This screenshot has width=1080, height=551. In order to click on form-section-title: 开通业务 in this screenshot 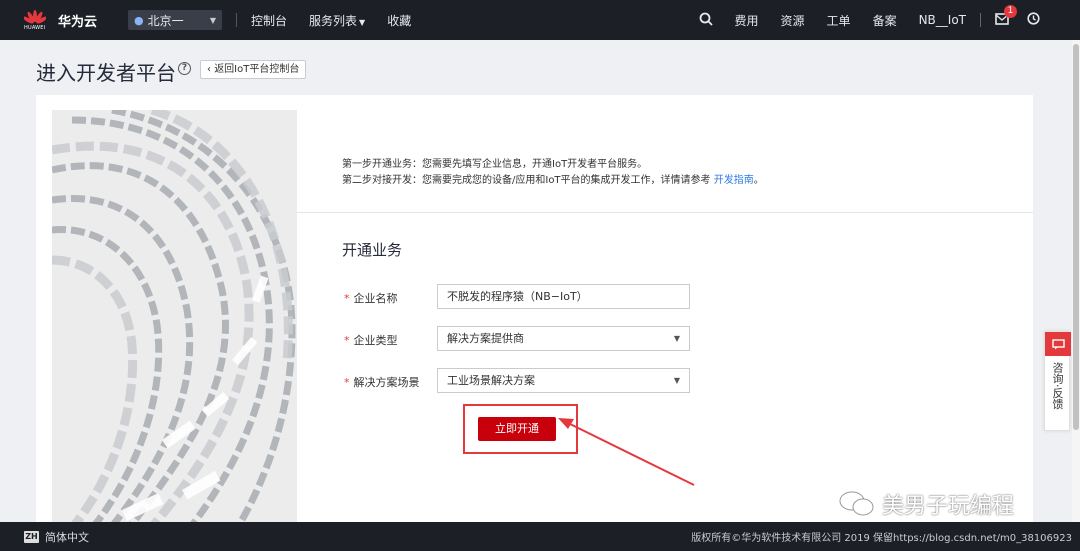, I will do `click(372, 250)`.